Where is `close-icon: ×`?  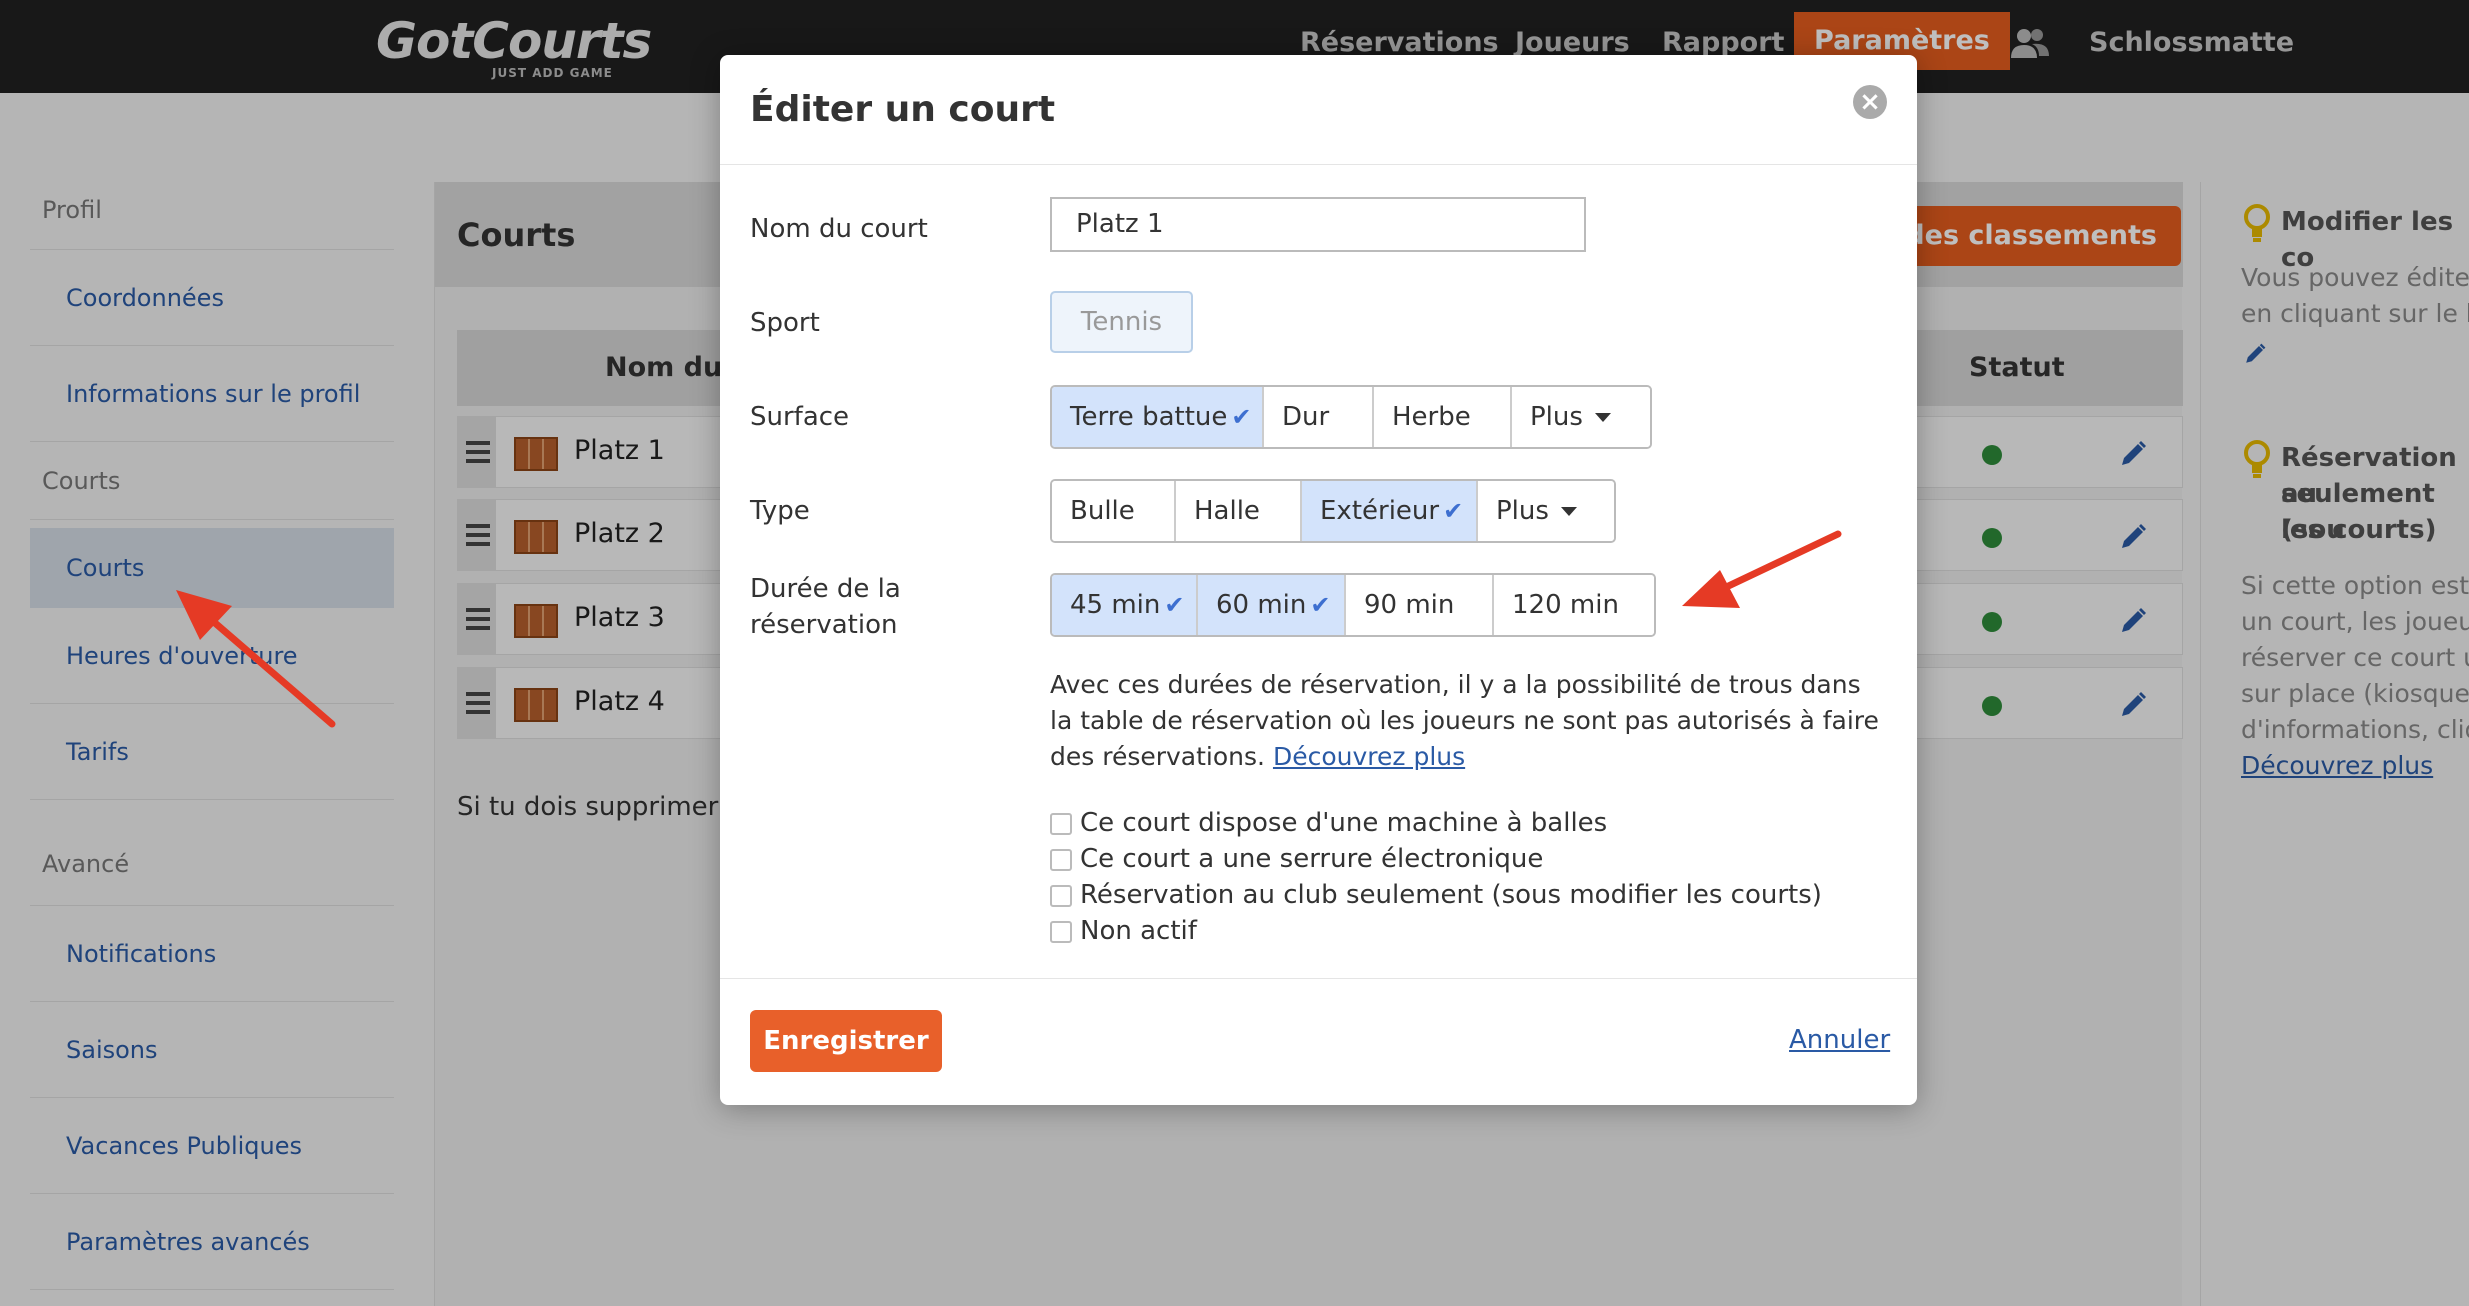
close-icon: × is located at coordinates (1870, 102).